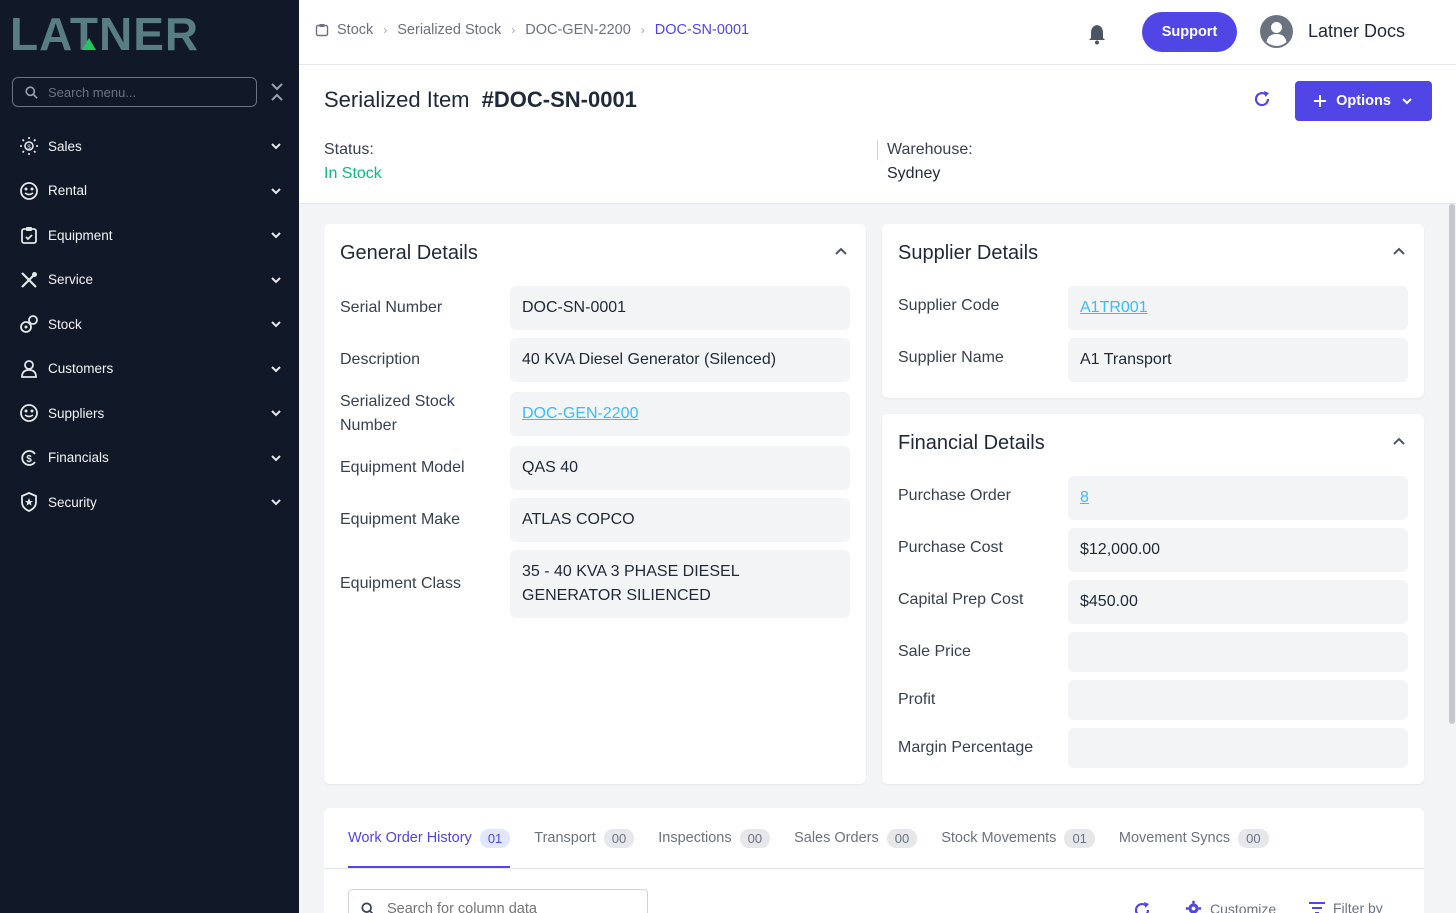  Describe the element at coordinates (580, 414) in the screenshot. I see `serialized-stock-number-link: DOC-GEN-2200` at that location.